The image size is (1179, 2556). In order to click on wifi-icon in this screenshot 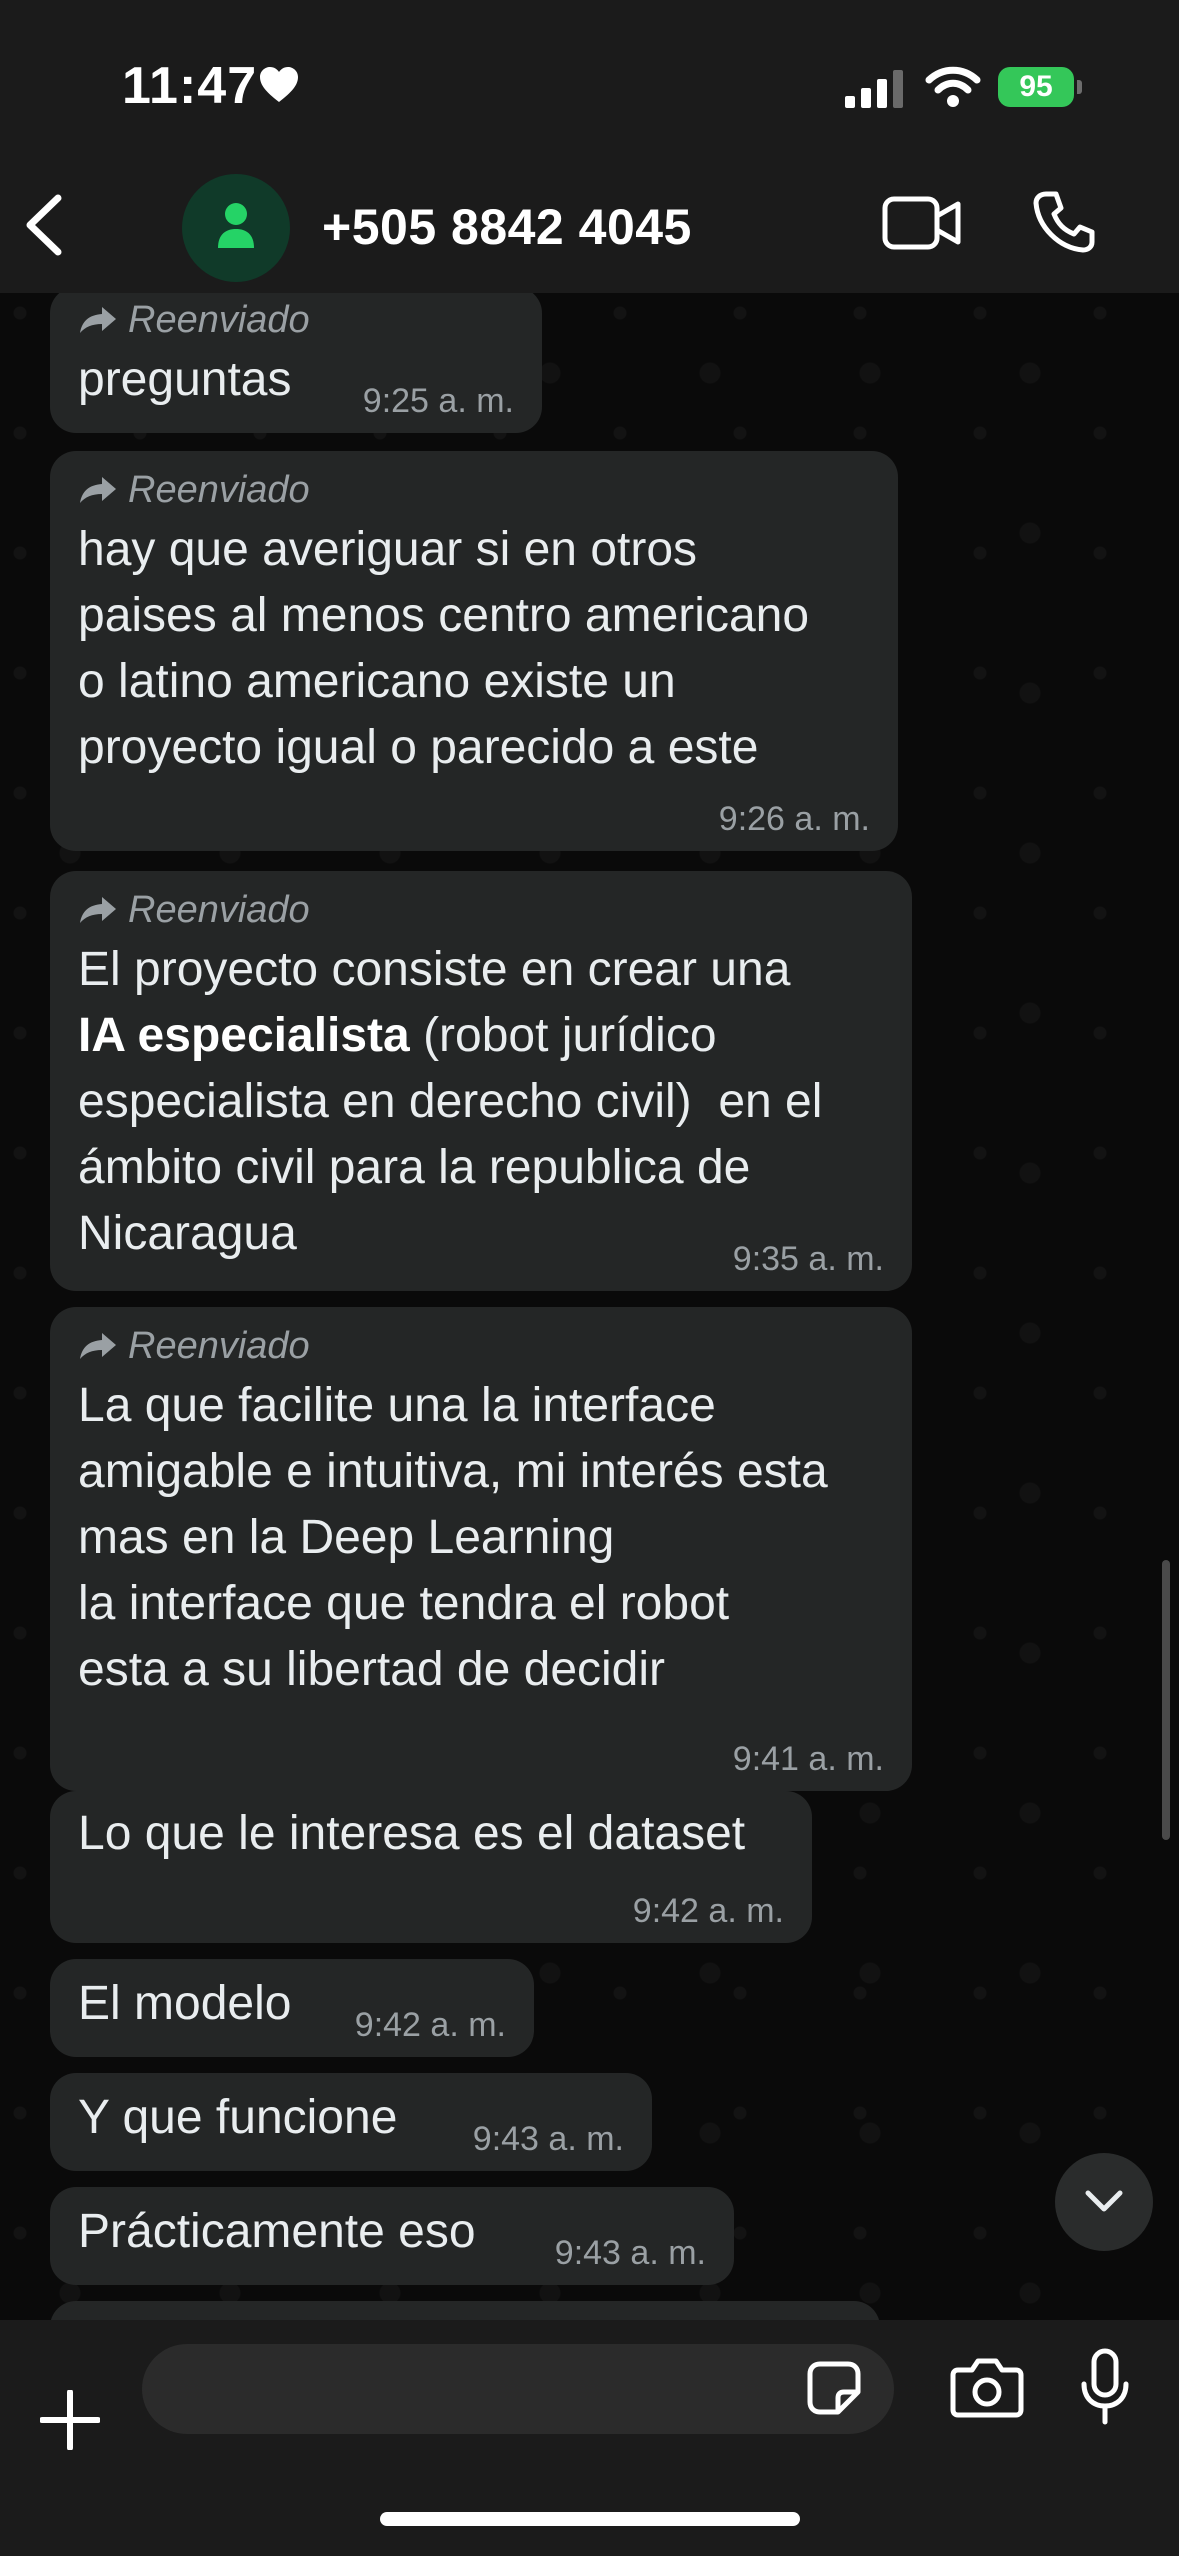, I will do `click(953, 86)`.